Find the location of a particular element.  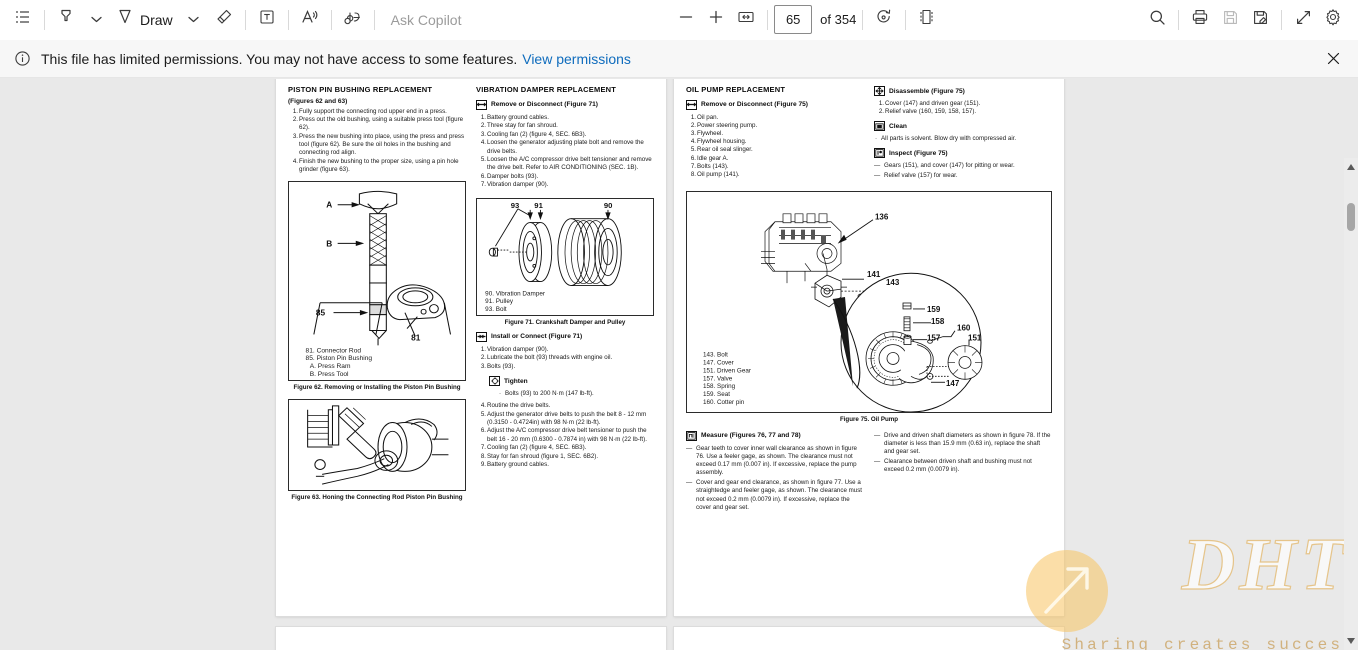

svg-text: 93 is located at coordinates (515, 205).